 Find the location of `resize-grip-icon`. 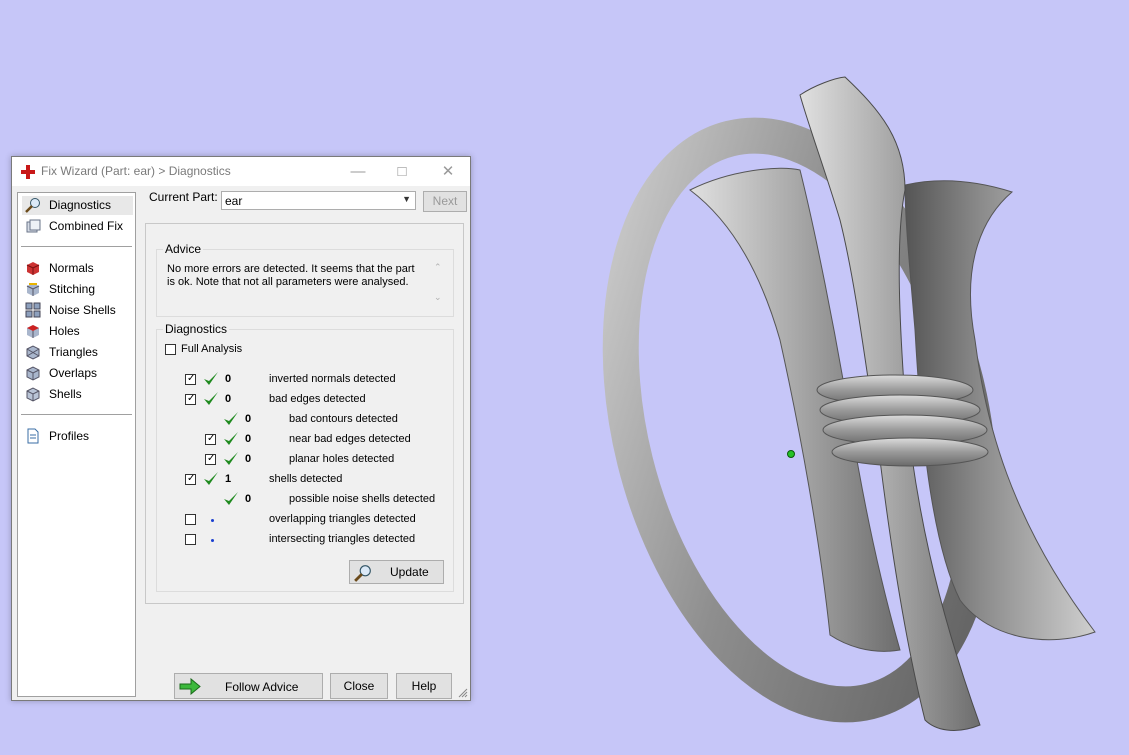

resize-grip-icon is located at coordinates (463, 693).